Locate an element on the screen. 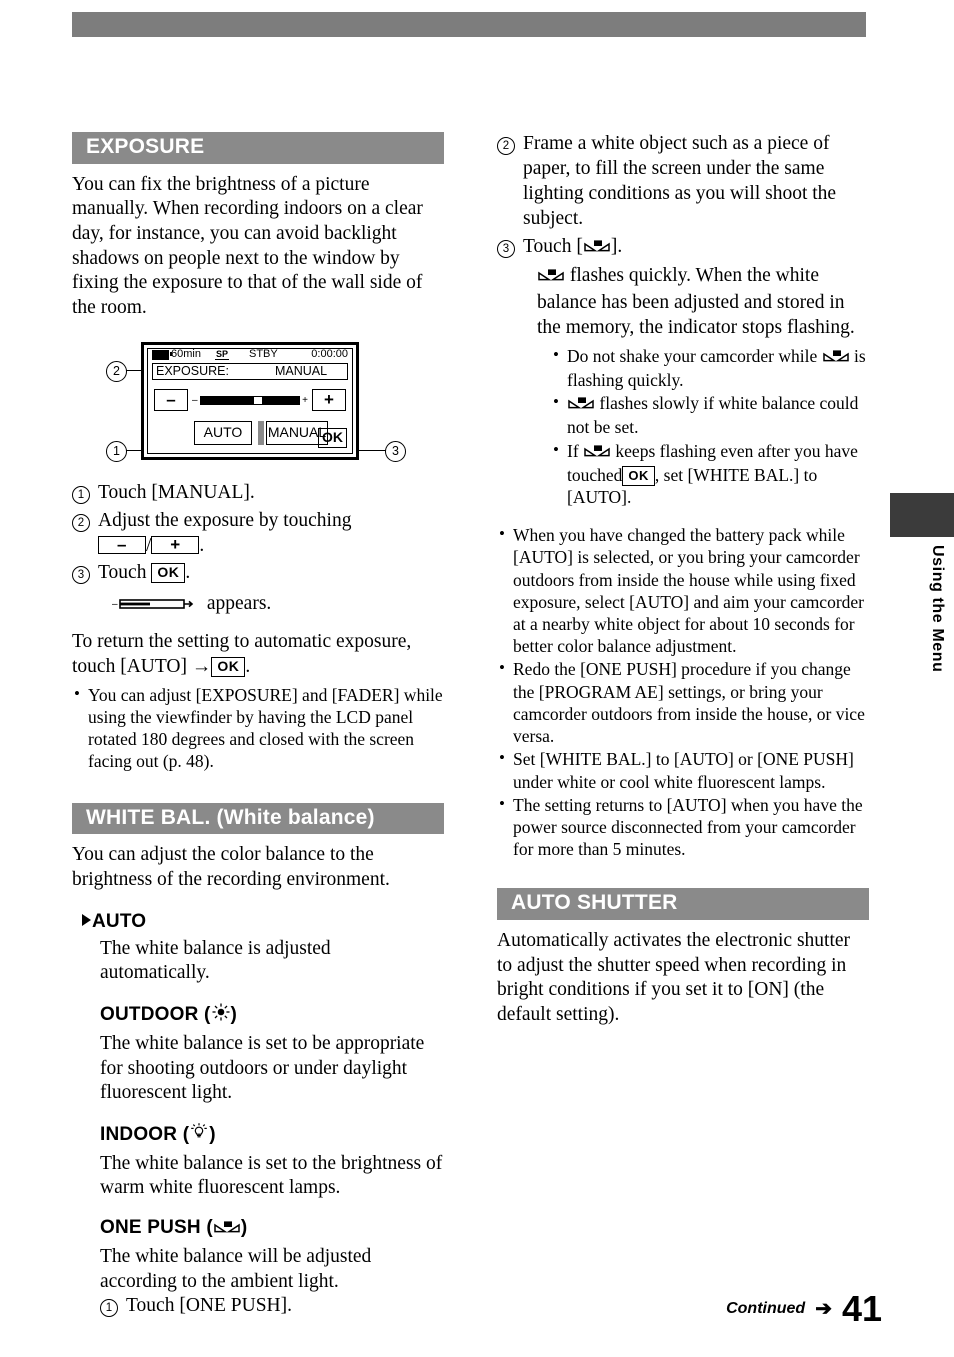 The image size is (954, 1357). lcd-exposure-slider: – + is located at coordinates (250, 401).